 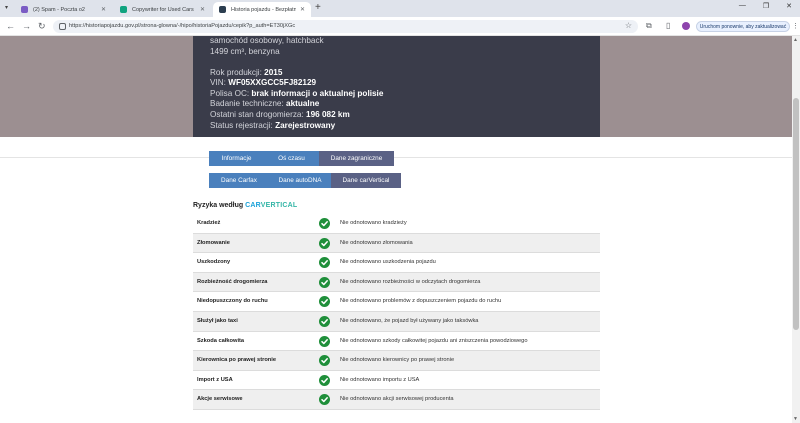 I want to click on window-controls: — ❐ ✕, so click(x=765, y=6).